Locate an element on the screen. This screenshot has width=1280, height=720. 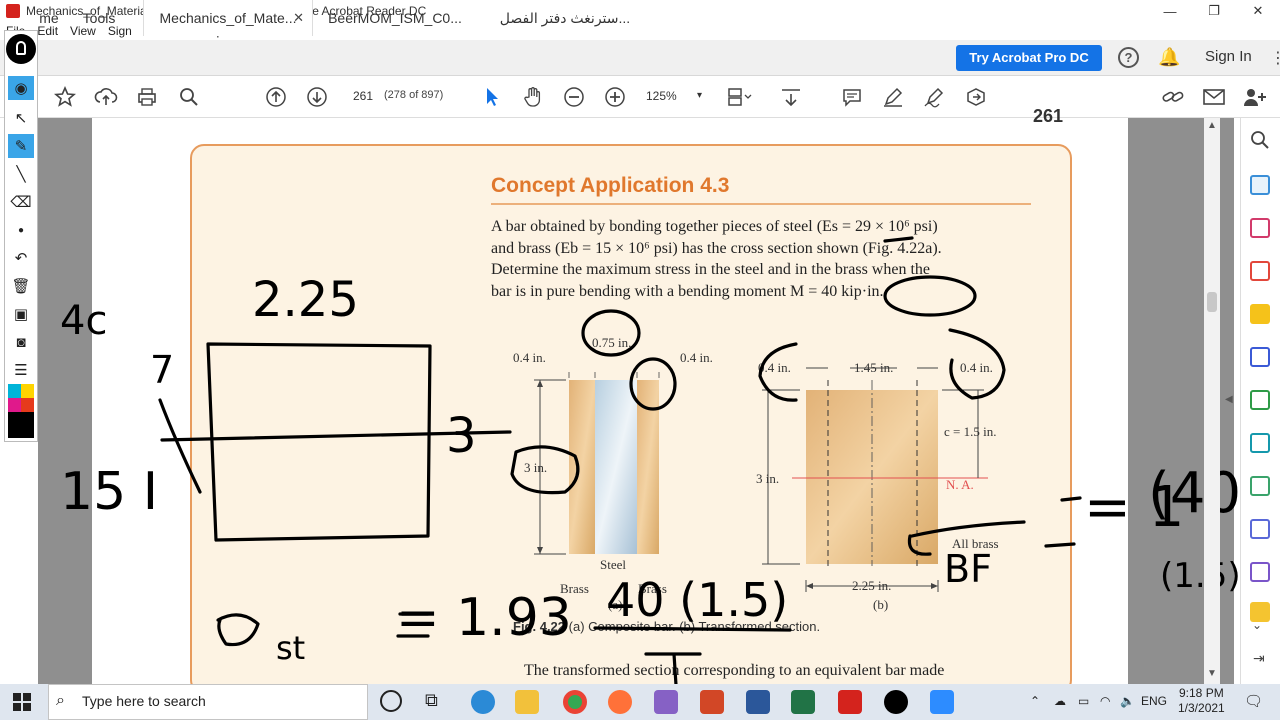
screen-icon: ▣ is located at coordinates (21, 314).